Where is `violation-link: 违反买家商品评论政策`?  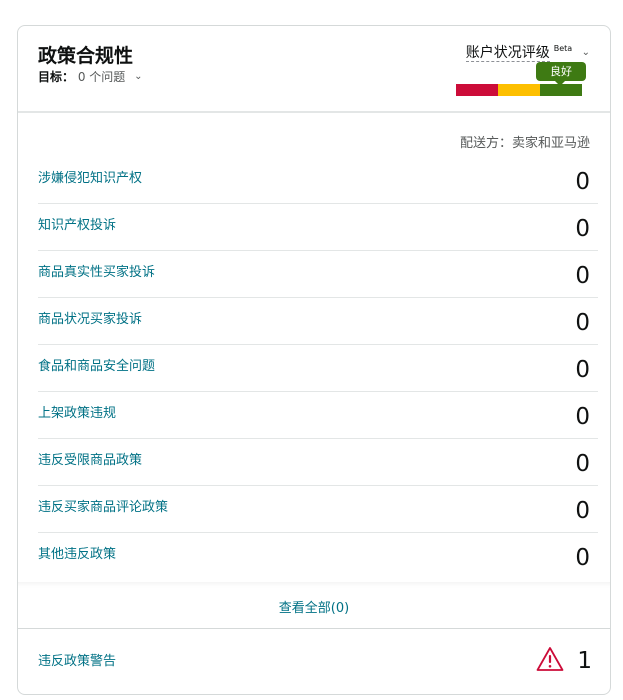 violation-link: 违反买家商品评论政策 is located at coordinates (103, 505).